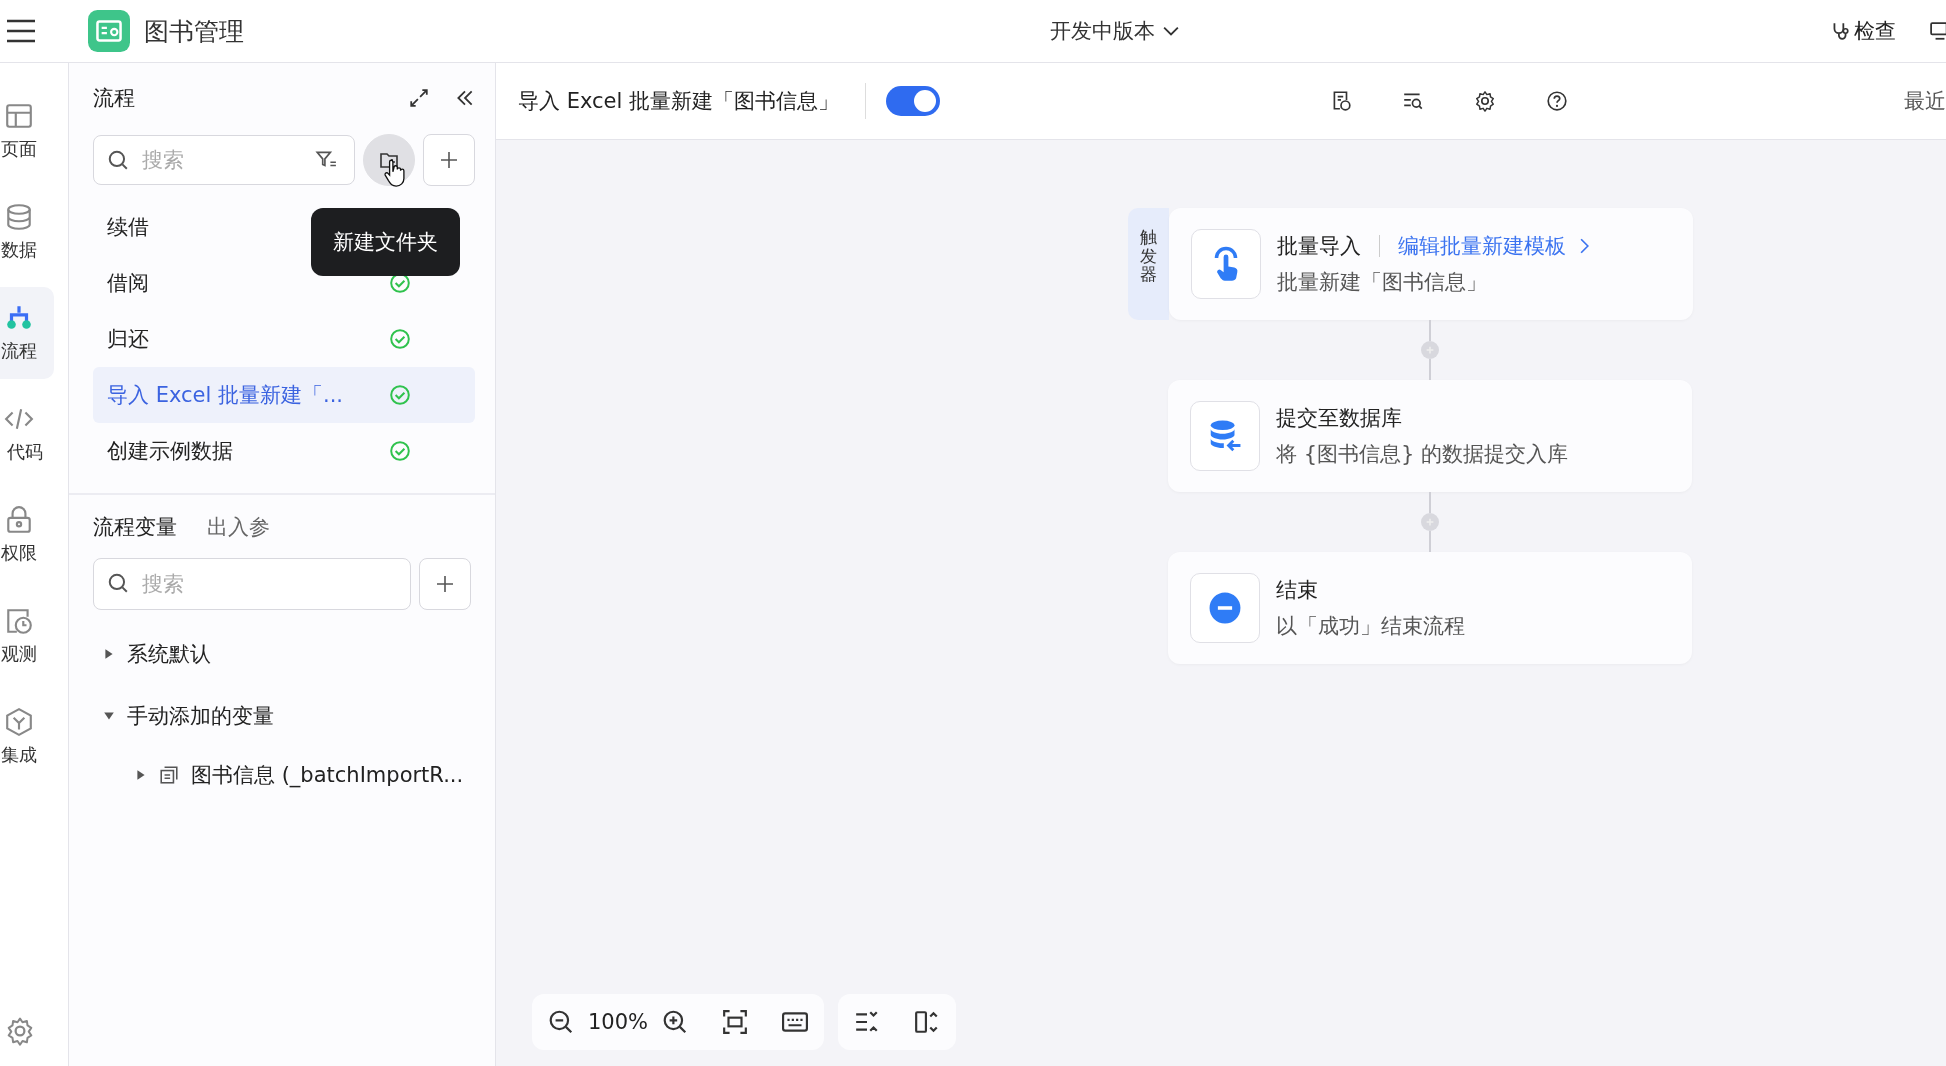  Describe the element at coordinates (194, 31) in the screenshot. I see `app-title: 图书管理` at that location.